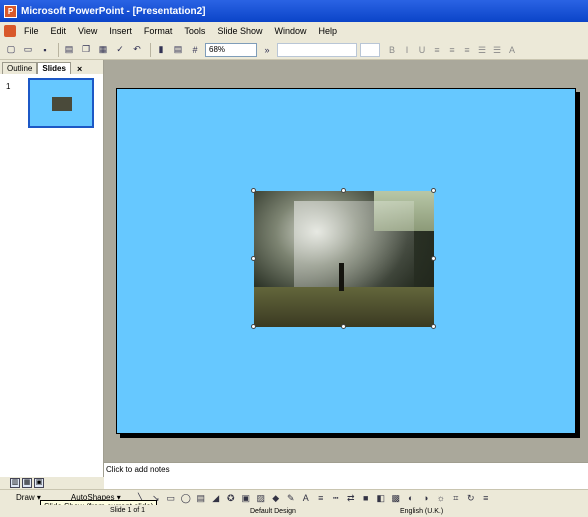 This screenshot has width=588, height=517. I want to click on title-bar: P Microsoft PowerPoint - [Presentation2], so click(294, 11).